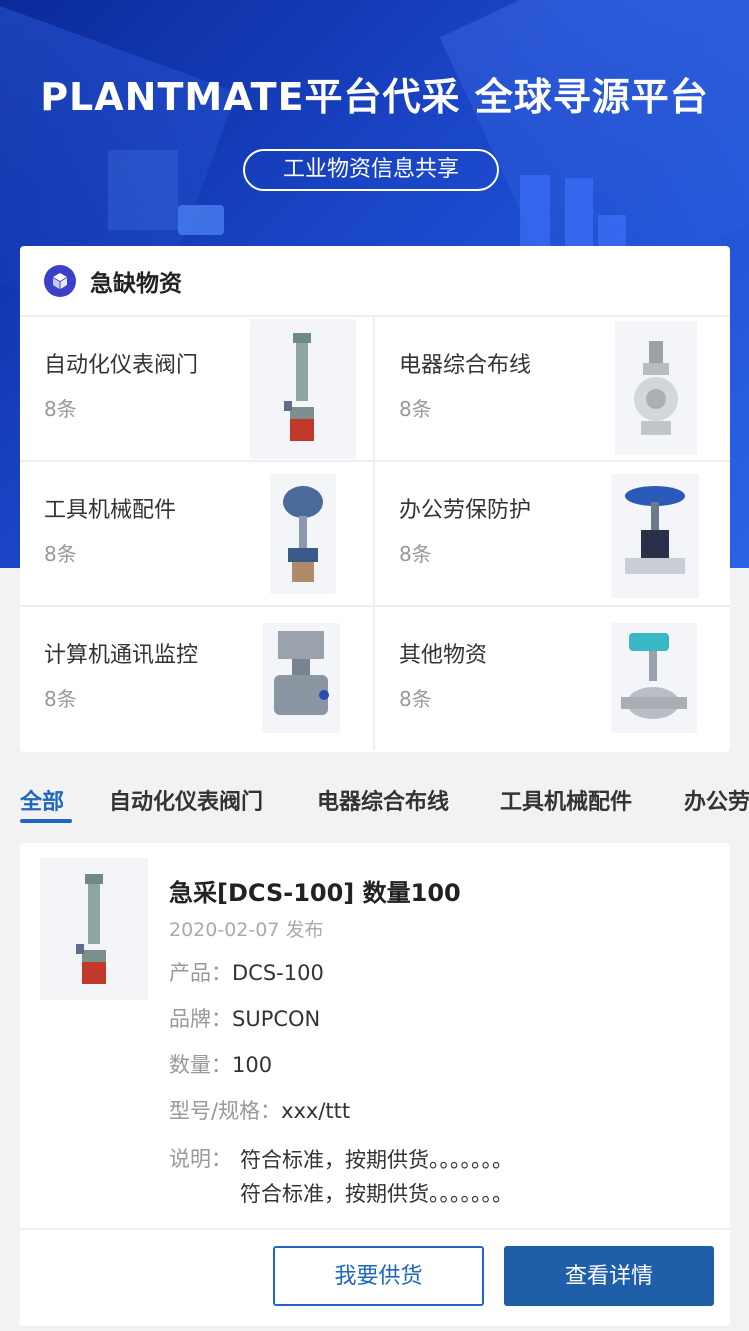  What do you see at coordinates (225, 1111) in the screenshot?
I see `field-label: 型号/规格：` at bounding box center [225, 1111].